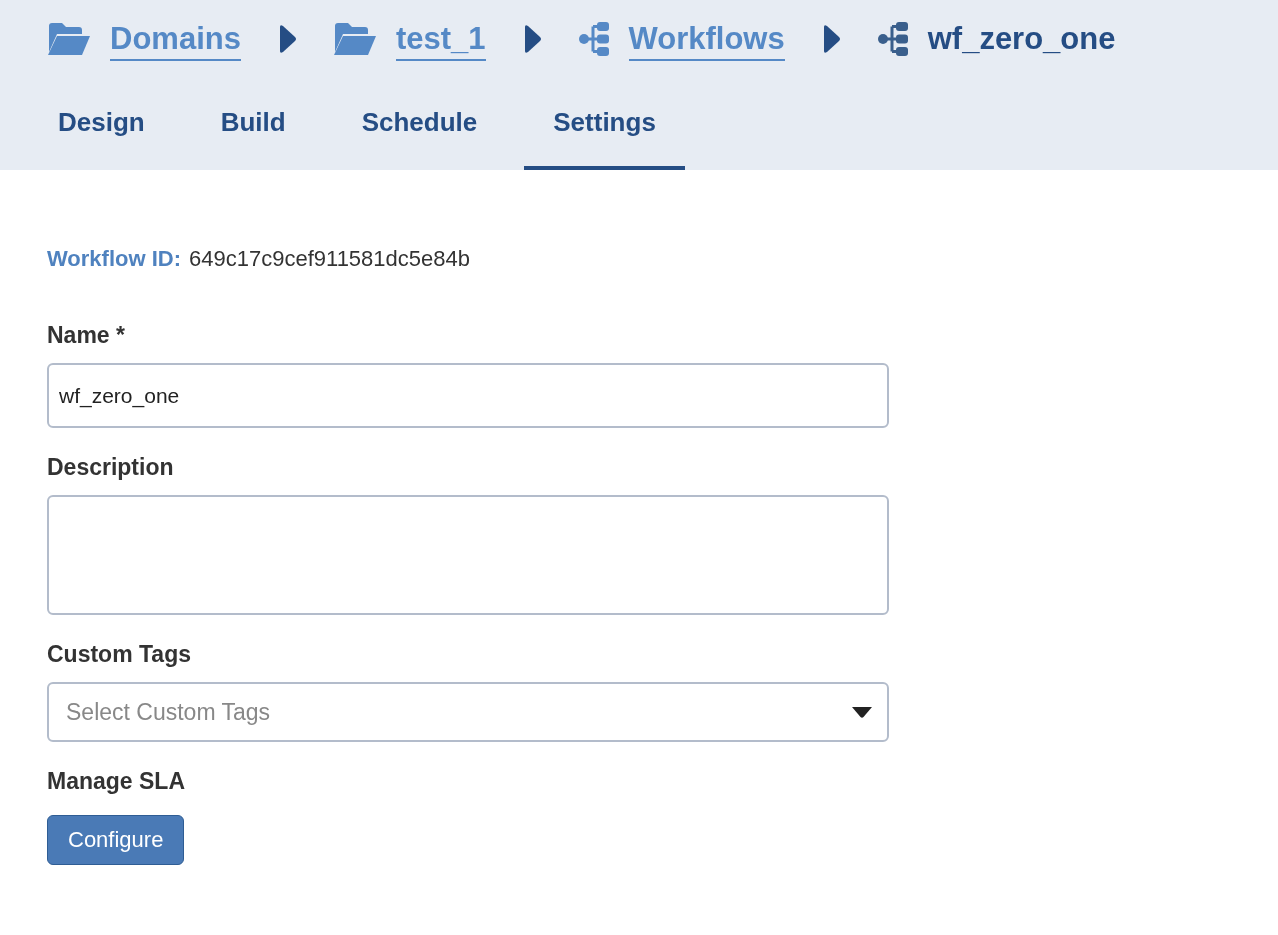 The image size is (1278, 935). What do you see at coordinates (468, 712) in the screenshot?
I see `custom-tags-select: Select Custom Tags` at bounding box center [468, 712].